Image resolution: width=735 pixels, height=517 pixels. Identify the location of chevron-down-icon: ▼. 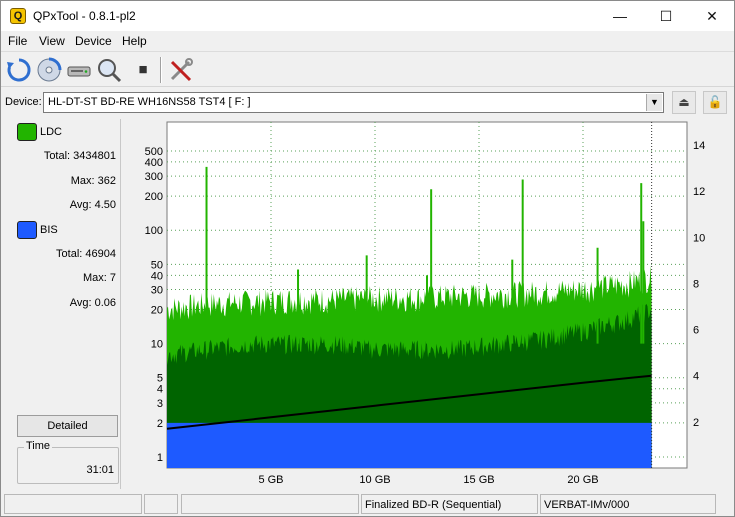
(654, 102).